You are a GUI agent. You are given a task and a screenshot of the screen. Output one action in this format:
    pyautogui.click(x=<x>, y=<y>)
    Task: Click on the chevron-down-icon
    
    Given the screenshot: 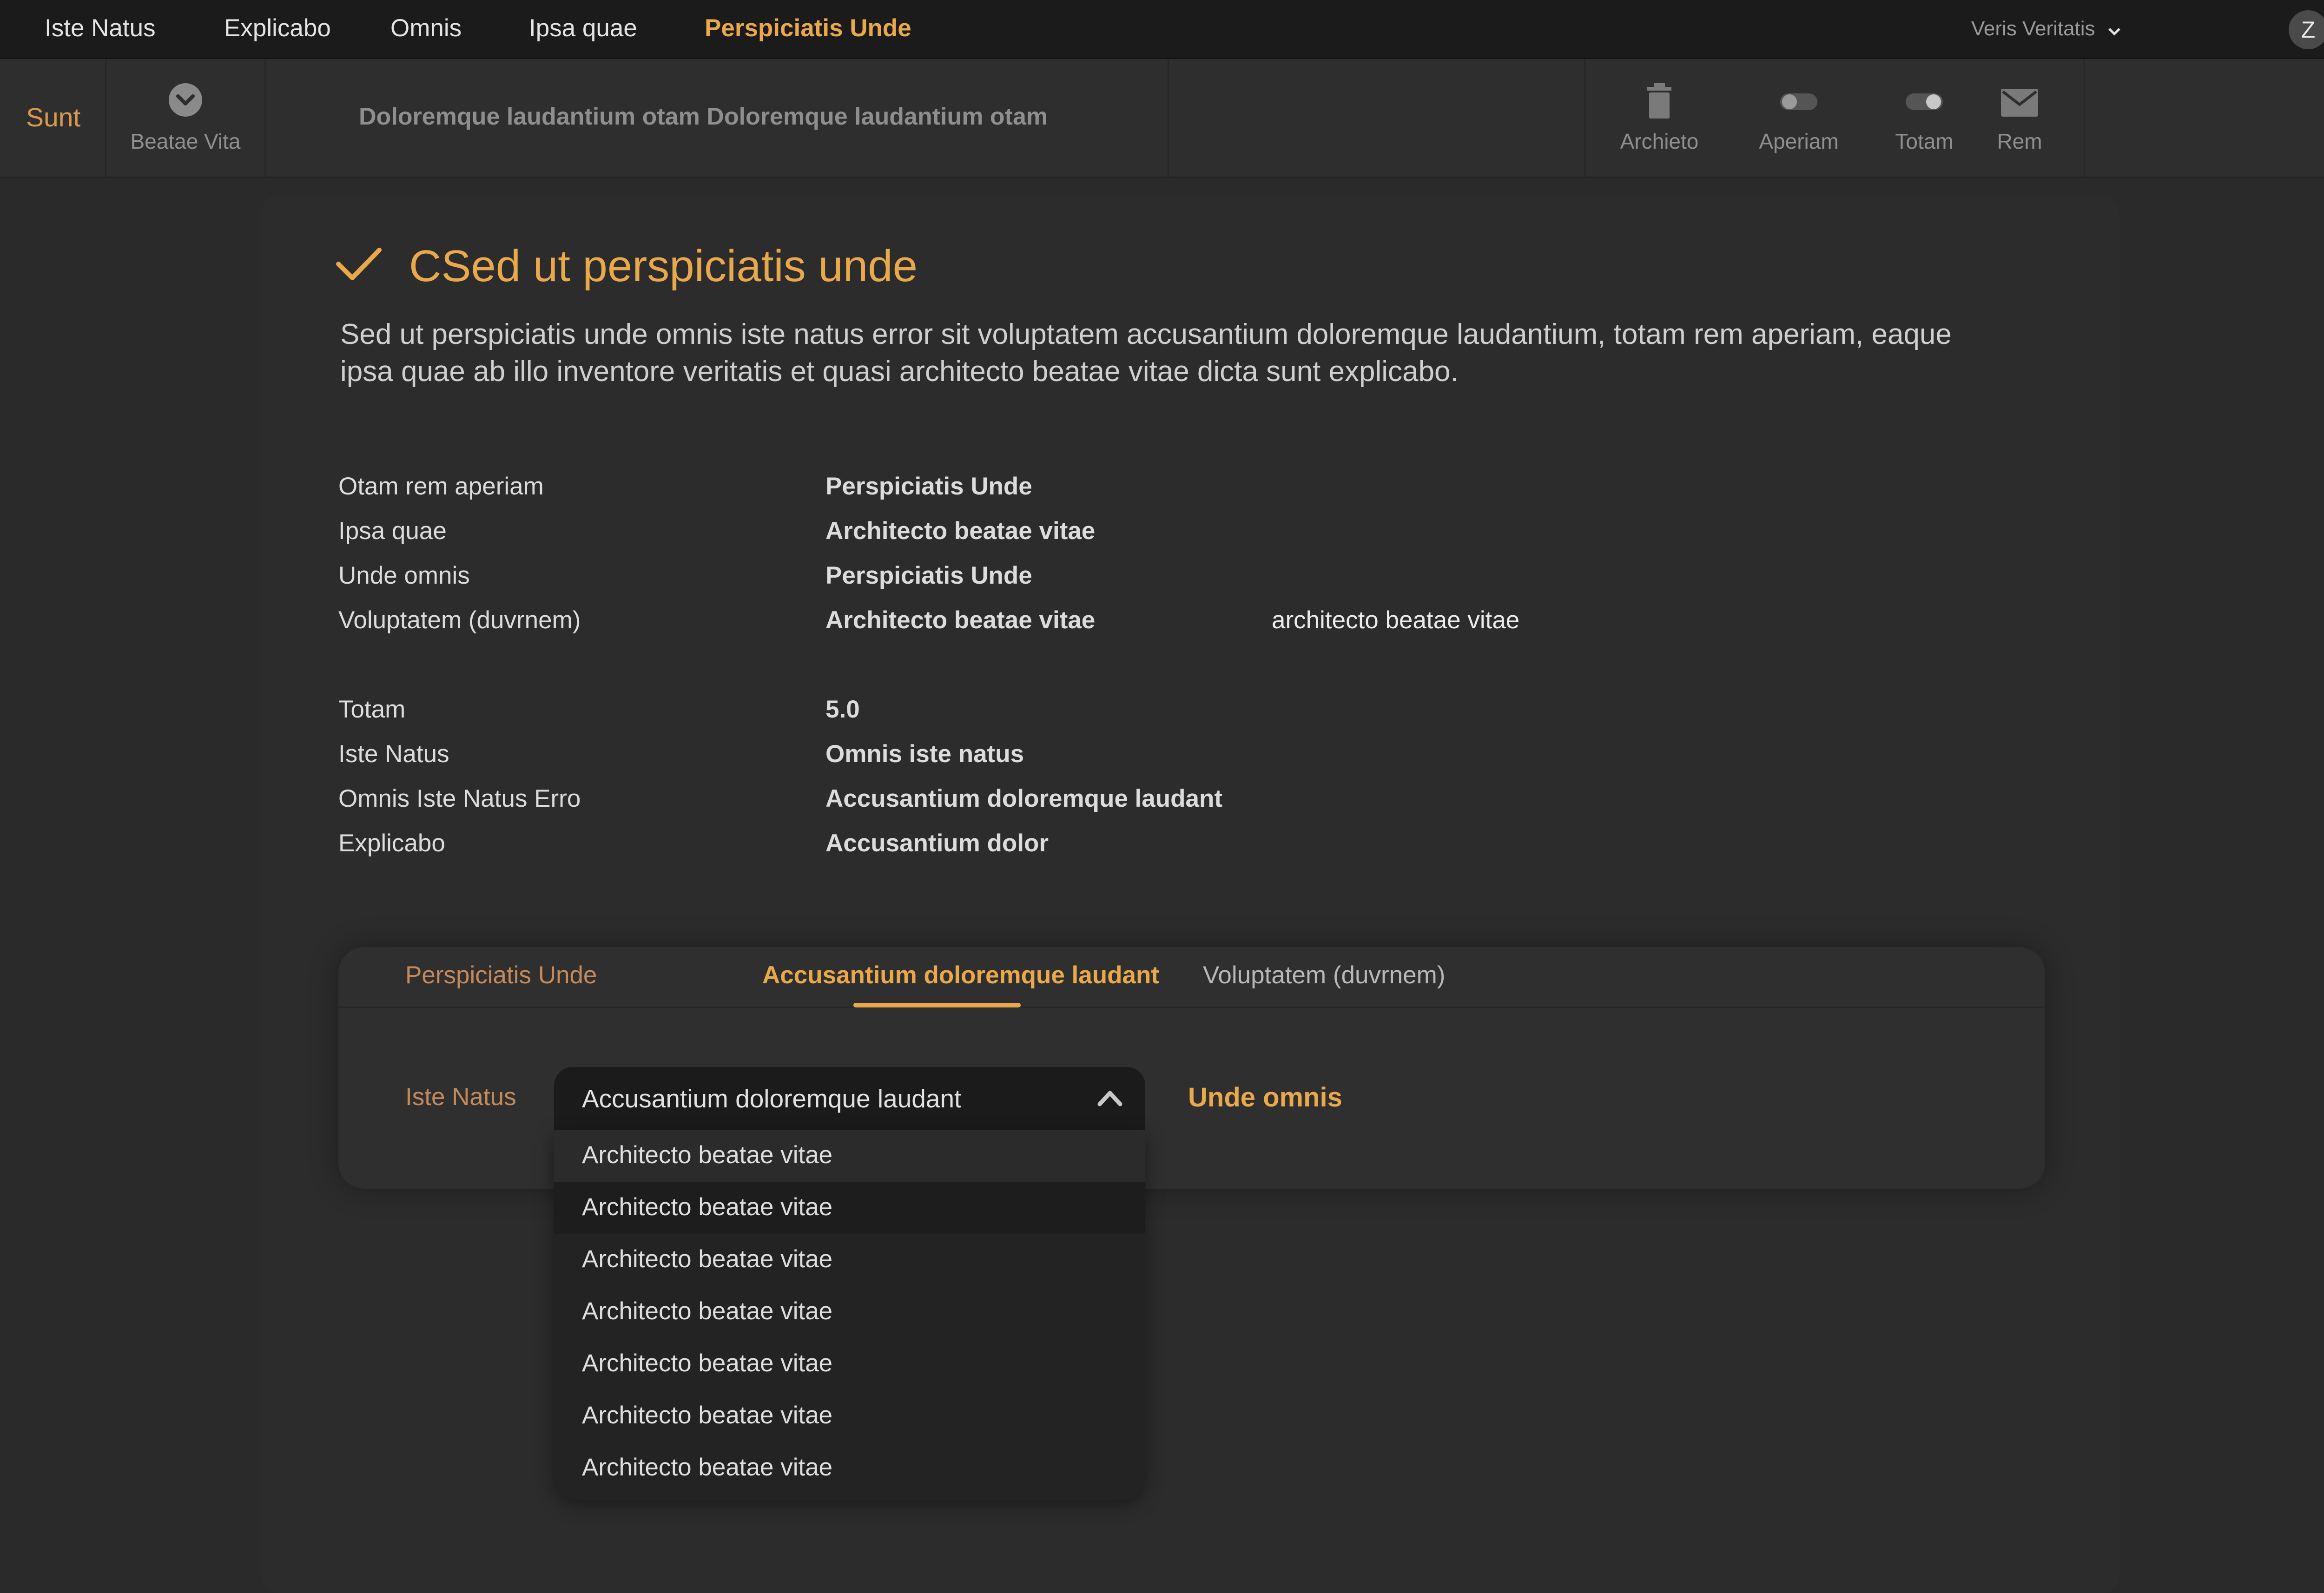 What is the action you would take?
    pyautogui.click(x=2114, y=30)
    